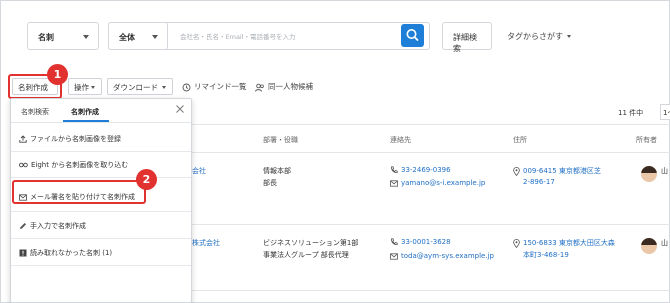  What do you see at coordinates (58, 226) in the screenshot?
I see `menu-item-label: 手入力で名刺作成` at bounding box center [58, 226].